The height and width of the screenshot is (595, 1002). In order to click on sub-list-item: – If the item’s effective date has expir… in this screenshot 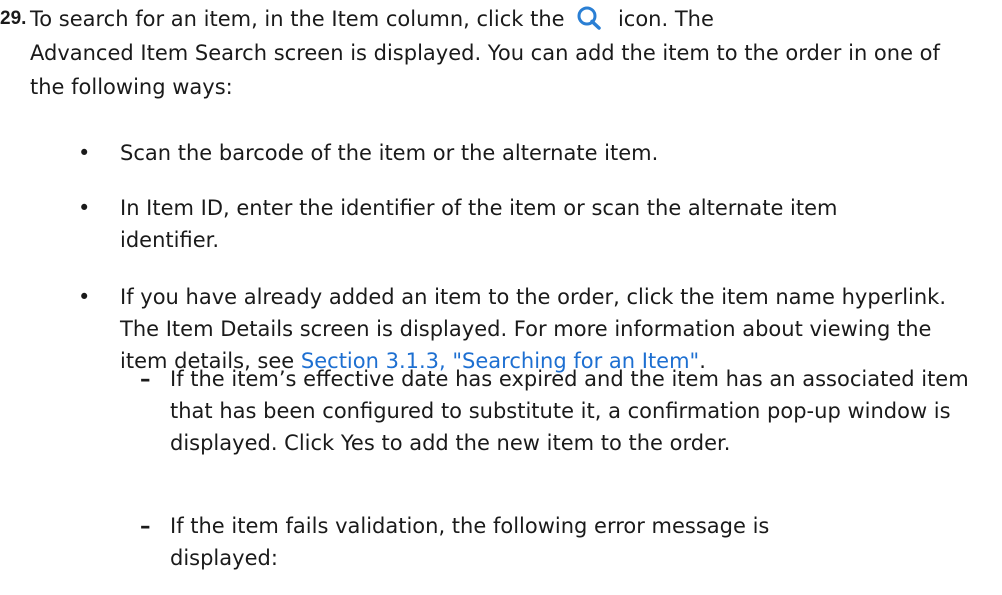, I will do `click(565, 411)`.